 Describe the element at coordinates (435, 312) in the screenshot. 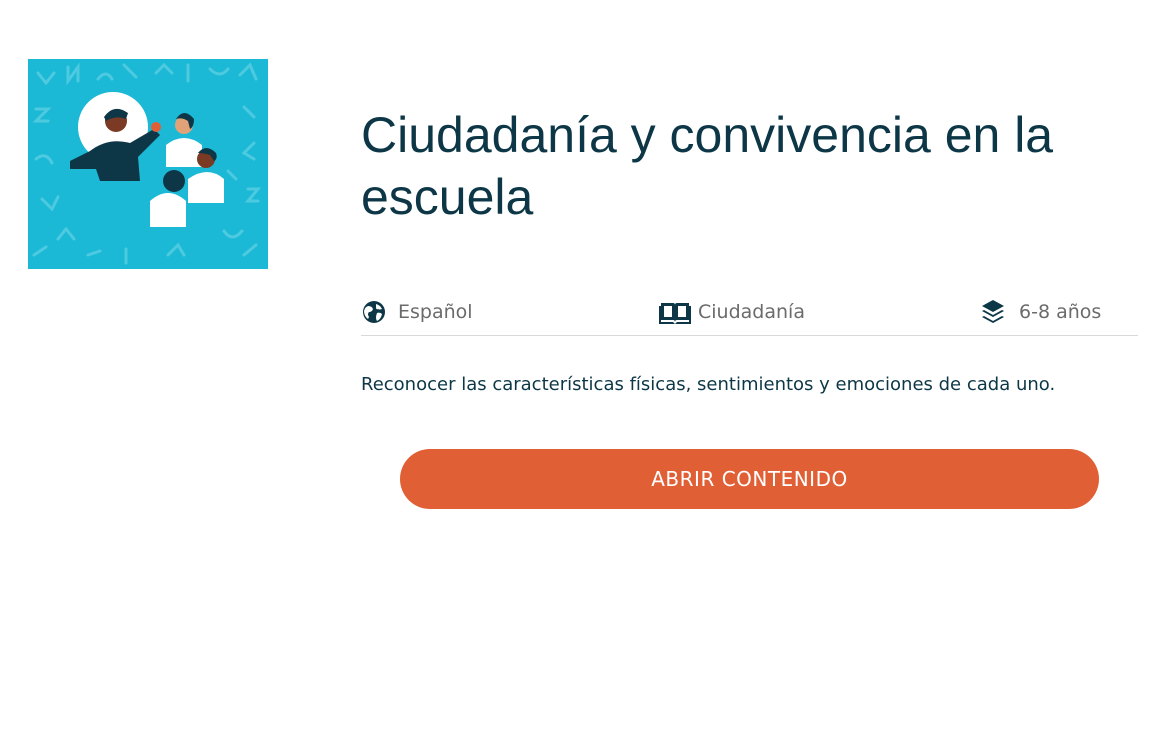

I see `meta-language-label: Español` at that location.